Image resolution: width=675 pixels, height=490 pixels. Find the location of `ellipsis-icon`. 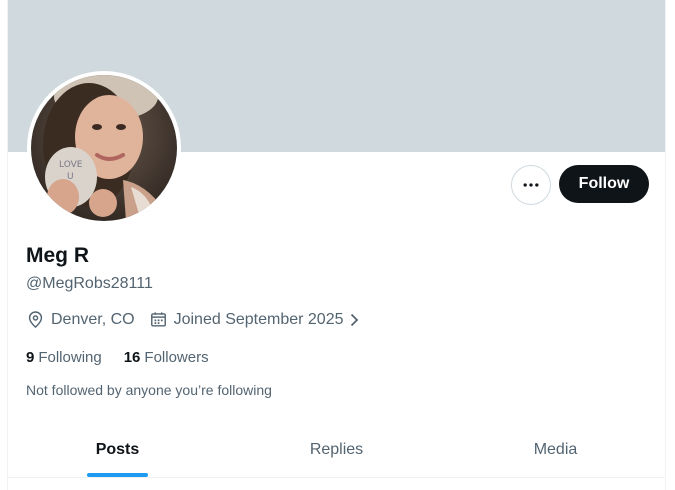

ellipsis-icon is located at coordinates (531, 185).